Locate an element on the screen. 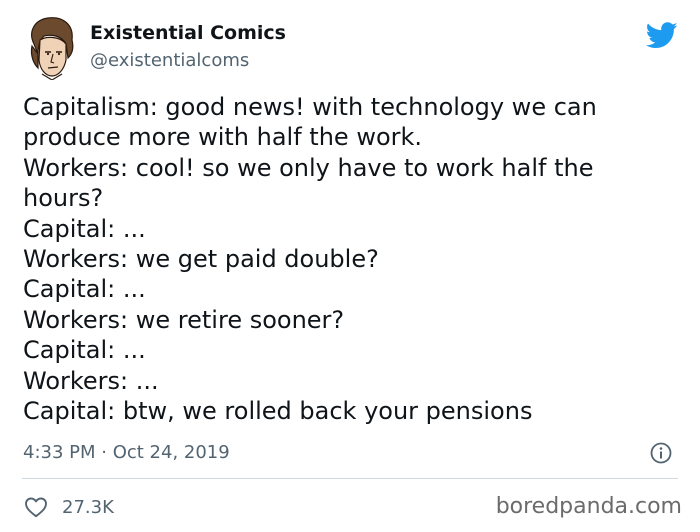 This screenshot has width=700, height=532. divider is located at coordinates (350, 478).